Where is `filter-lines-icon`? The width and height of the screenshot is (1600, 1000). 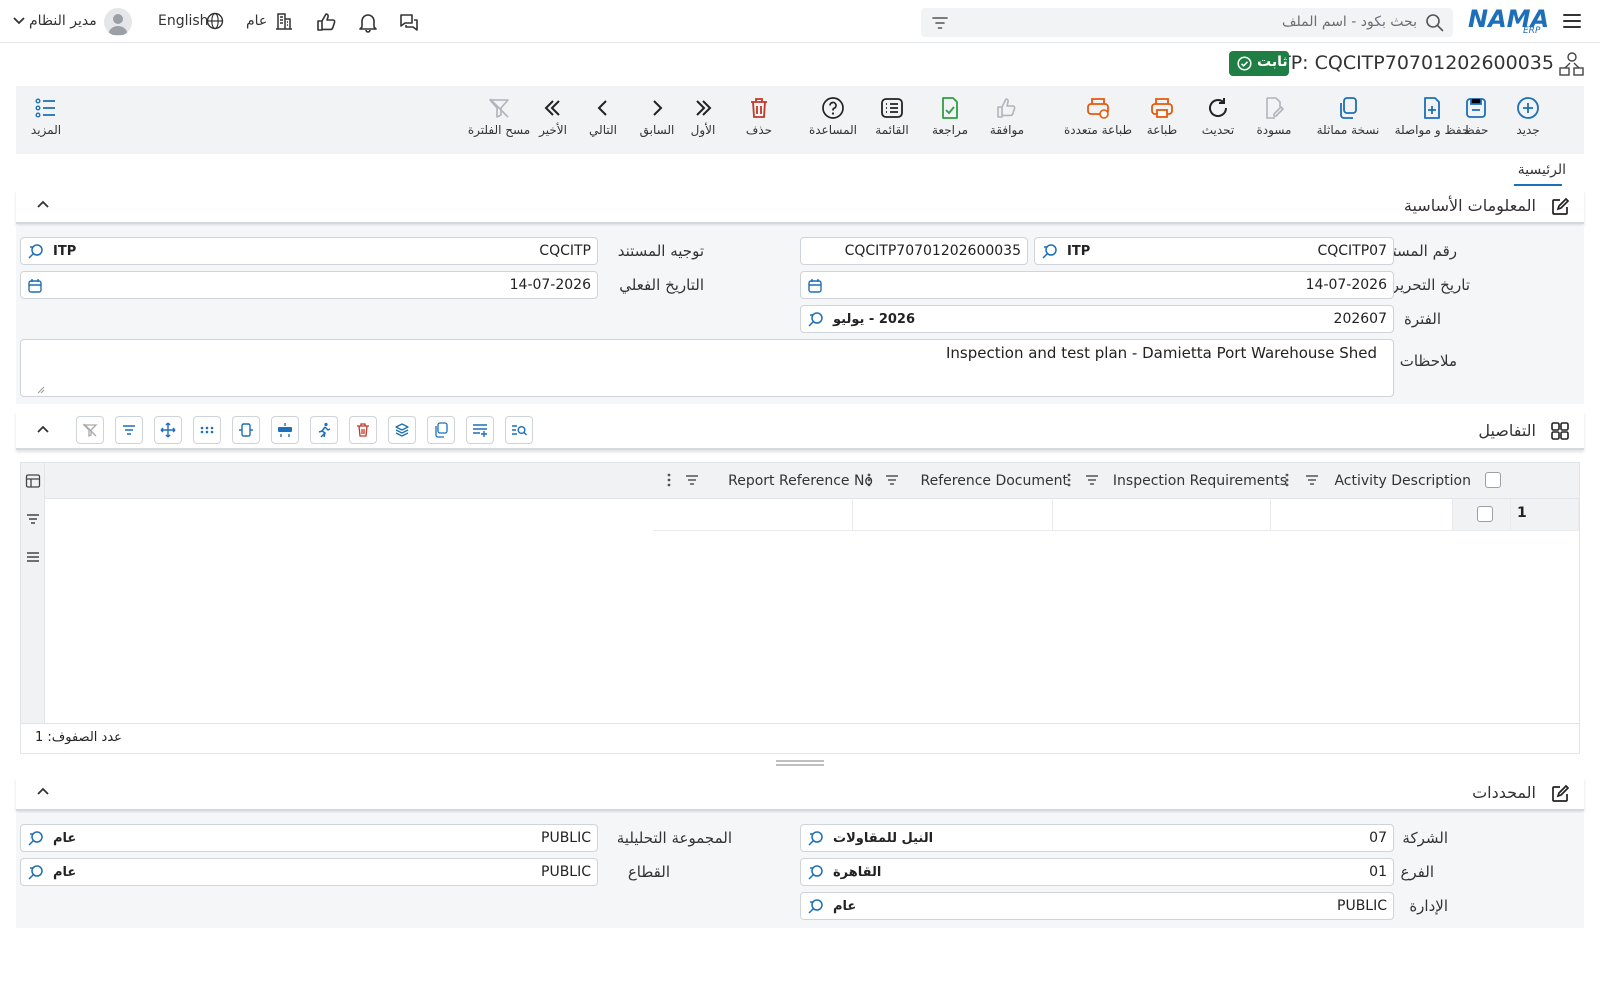 filter-lines-icon is located at coordinates (33, 519).